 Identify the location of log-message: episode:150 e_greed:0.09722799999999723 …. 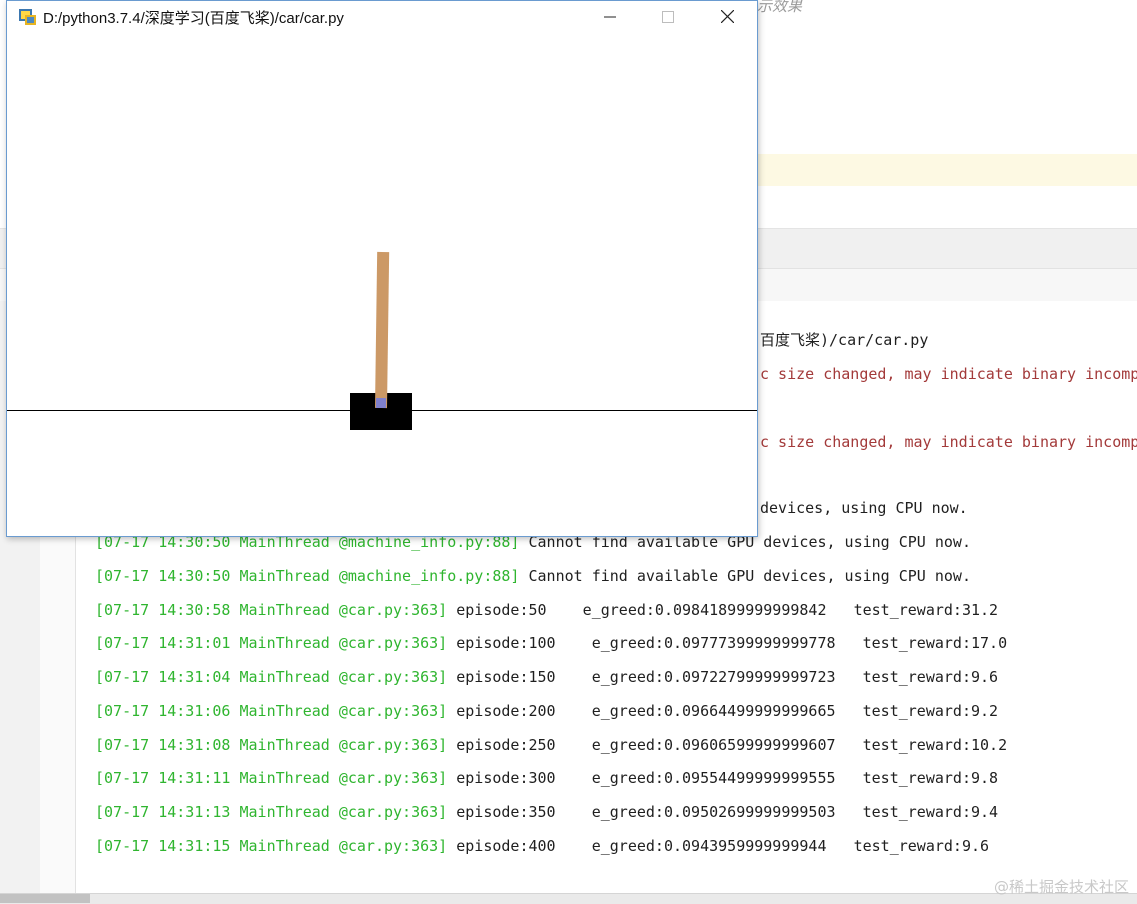
(723, 677).